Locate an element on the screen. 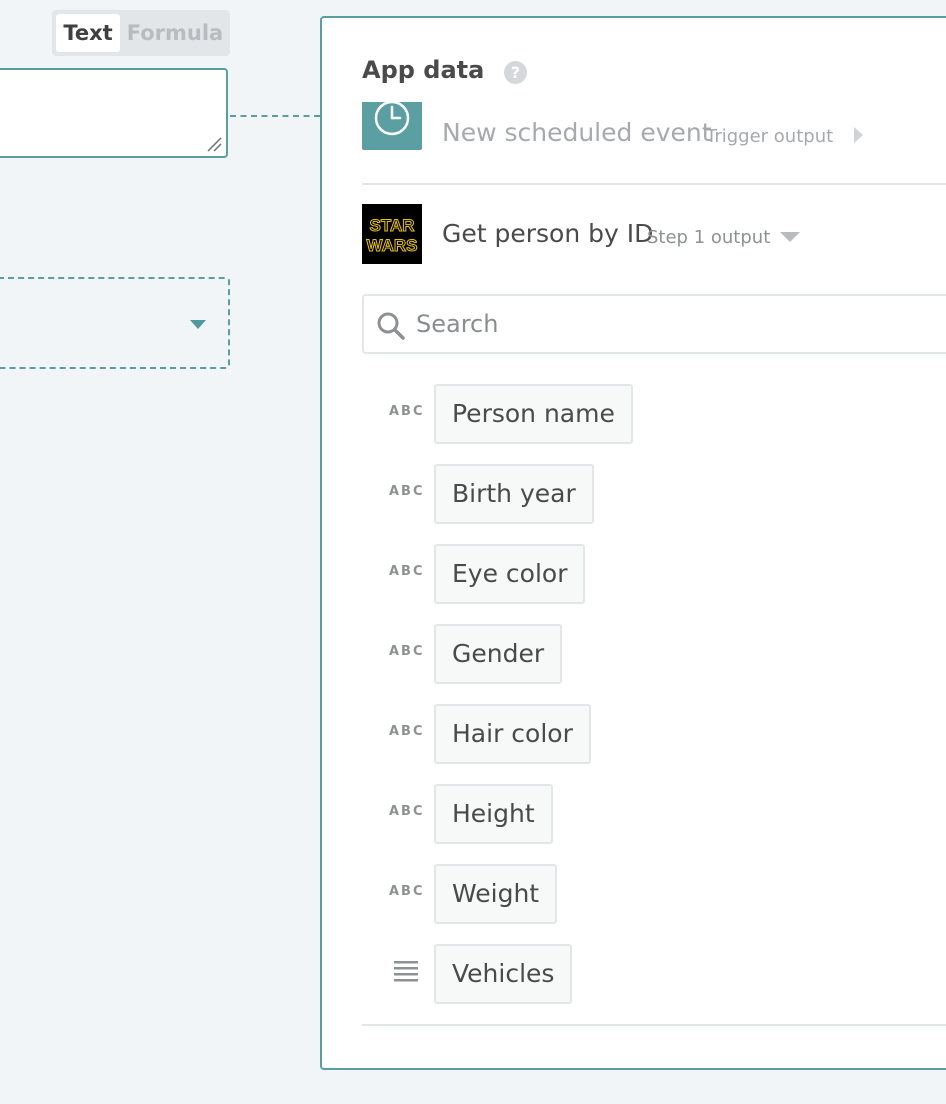 Image resolution: width=946 pixels, height=1104 pixels. list-item: ABC Weight is located at coordinates (642, 904).